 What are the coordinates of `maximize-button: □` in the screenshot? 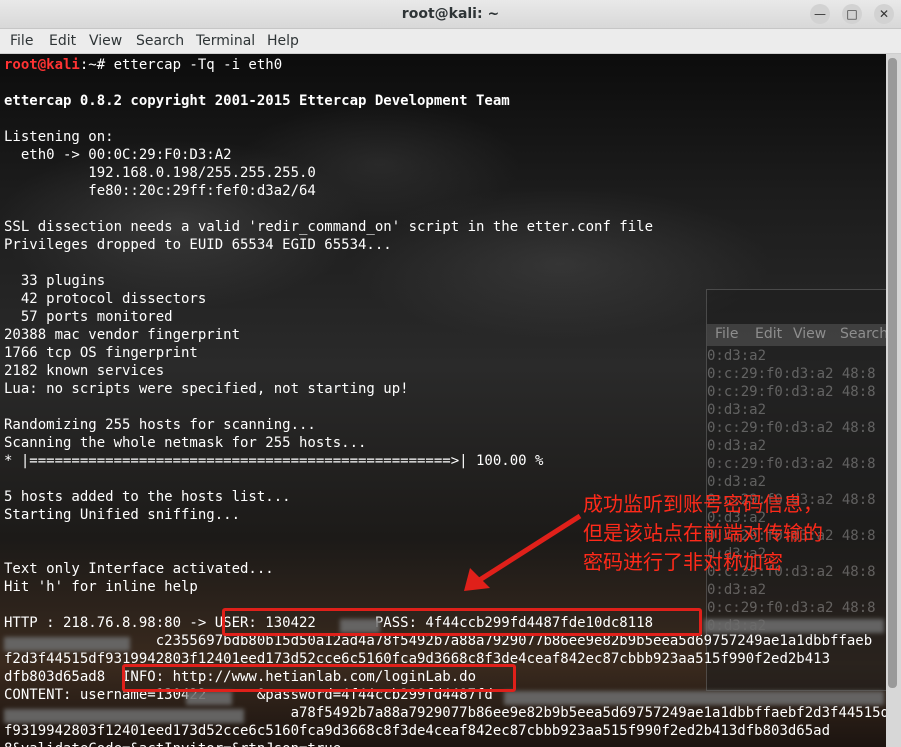 It's located at (852, 14).